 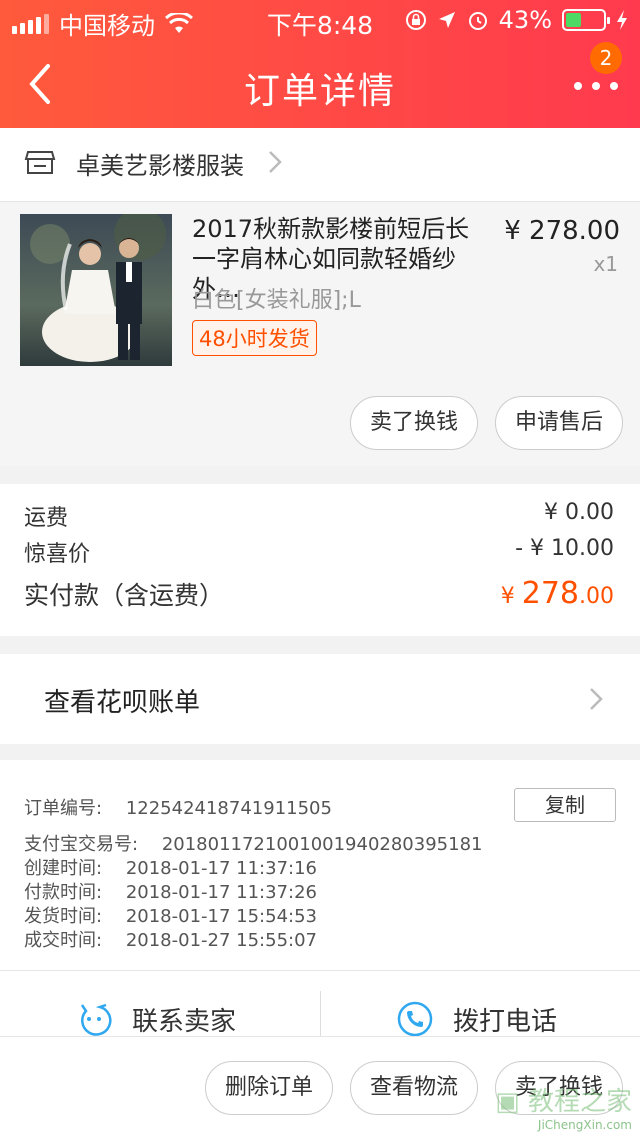 I want to click on paid-time-label: 付款时间:, so click(x=63, y=892).